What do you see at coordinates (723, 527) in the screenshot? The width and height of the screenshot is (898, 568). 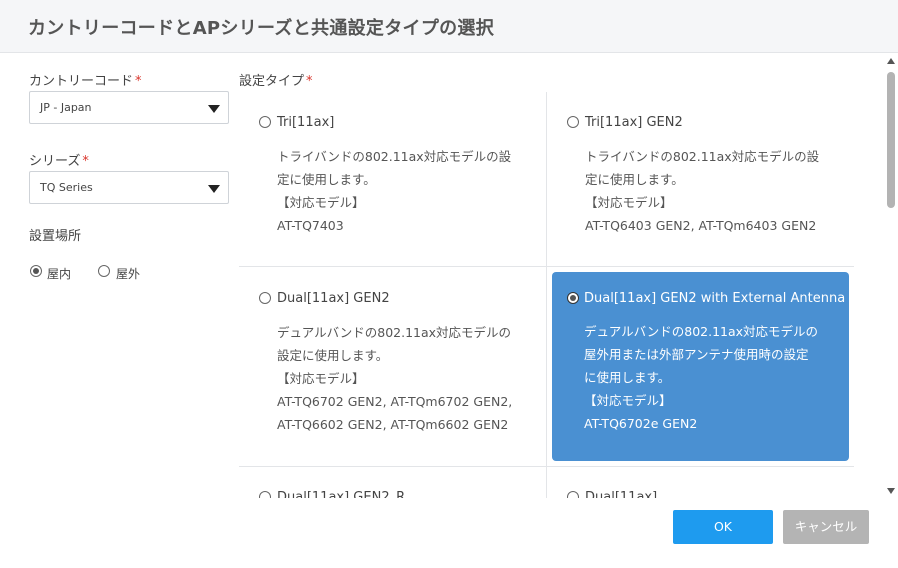 I see `ok-button: OK` at bounding box center [723, 527].